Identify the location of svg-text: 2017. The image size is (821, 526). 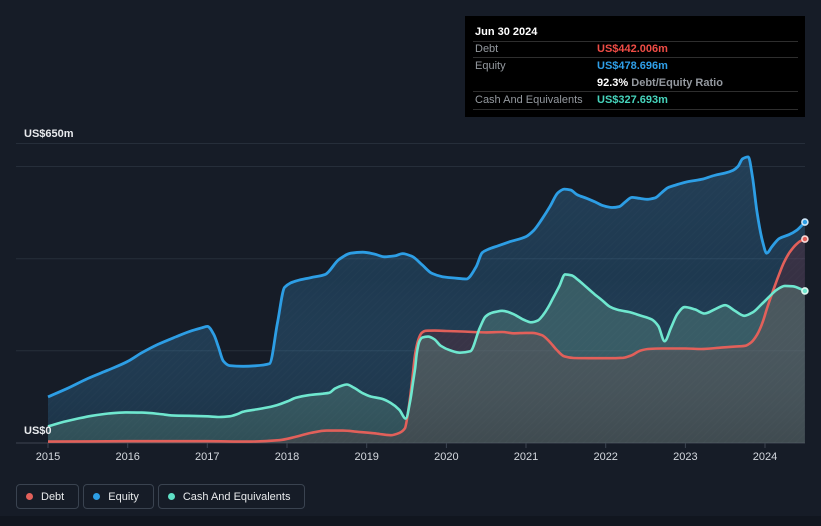
(207, 457).